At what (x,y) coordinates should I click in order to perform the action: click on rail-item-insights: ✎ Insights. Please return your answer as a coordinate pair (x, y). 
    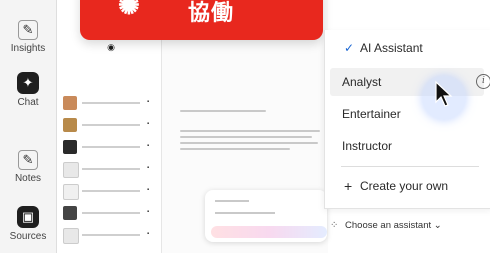
    Looking at the image, I should click on (28, 37).